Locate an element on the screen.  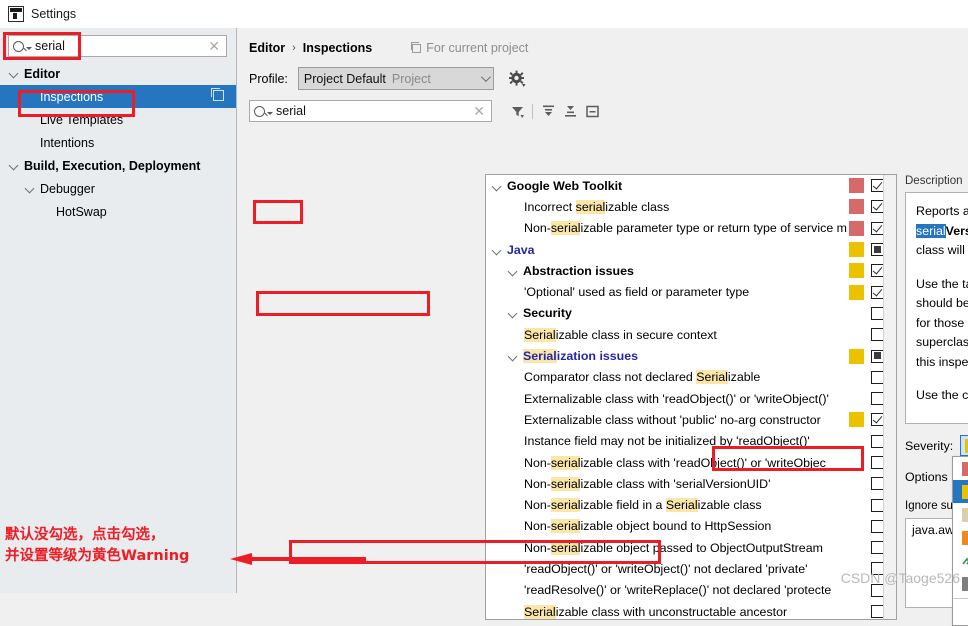
severity-menu-item: Typo is located at coordinates (960, 560).